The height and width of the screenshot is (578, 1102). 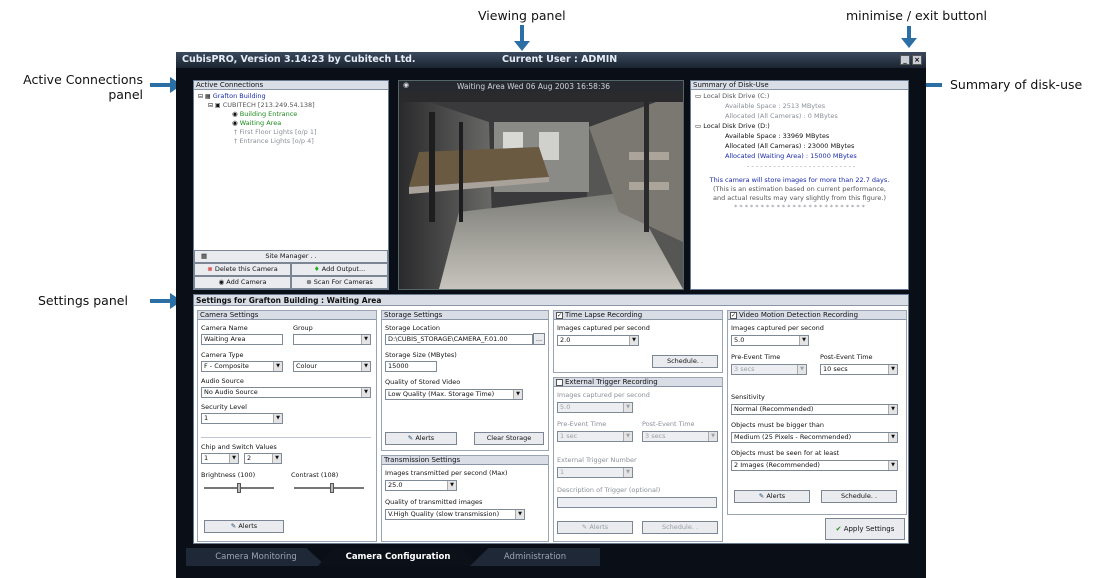 I want to click on lamp-icon: †, so click(x=236, y=141).